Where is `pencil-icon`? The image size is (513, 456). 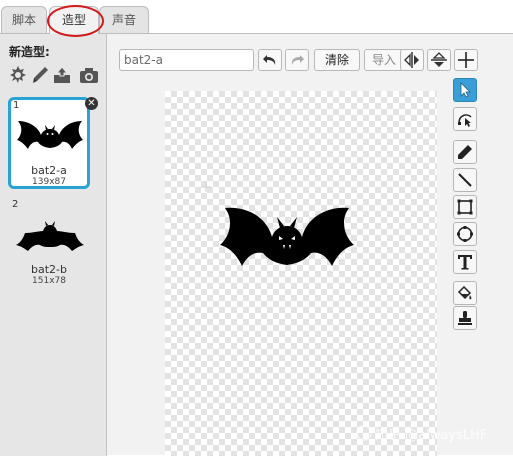 pencil-icon is located at coordinates (465, 152).